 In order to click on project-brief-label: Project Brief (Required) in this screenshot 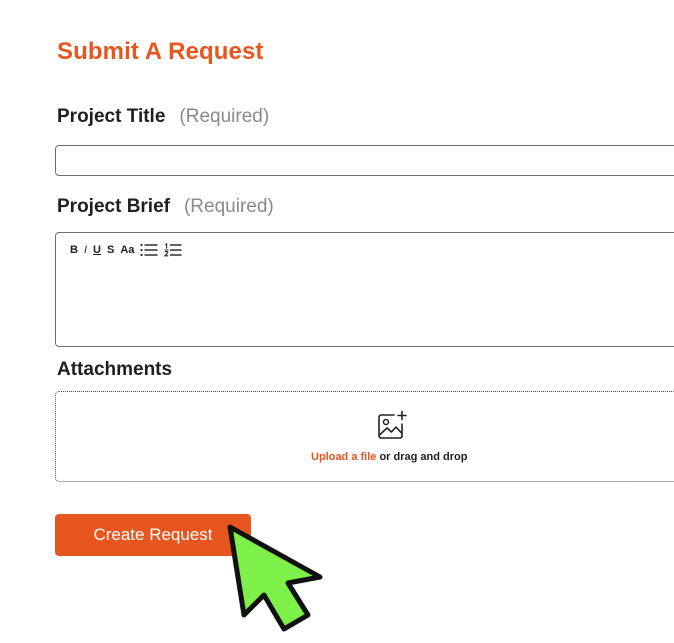, I will do `click(165, 207)`.